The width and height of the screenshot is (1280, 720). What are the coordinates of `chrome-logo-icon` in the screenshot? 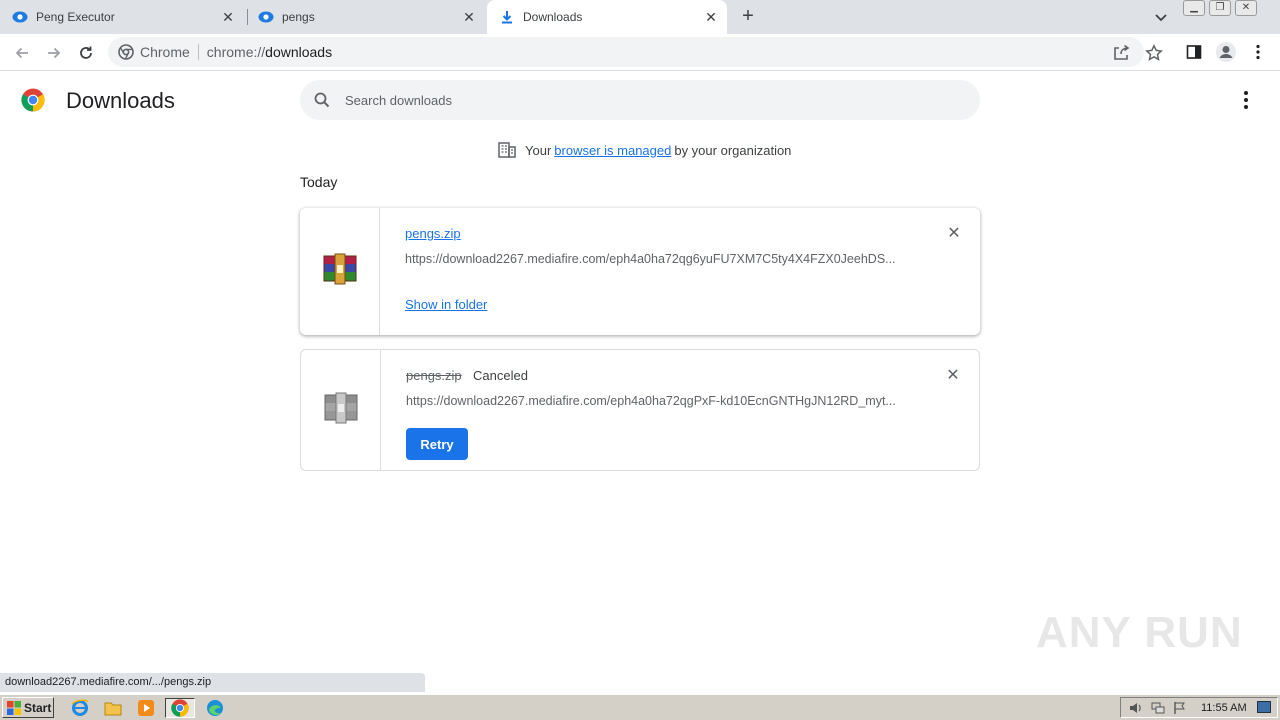 It's located at (33, 100).